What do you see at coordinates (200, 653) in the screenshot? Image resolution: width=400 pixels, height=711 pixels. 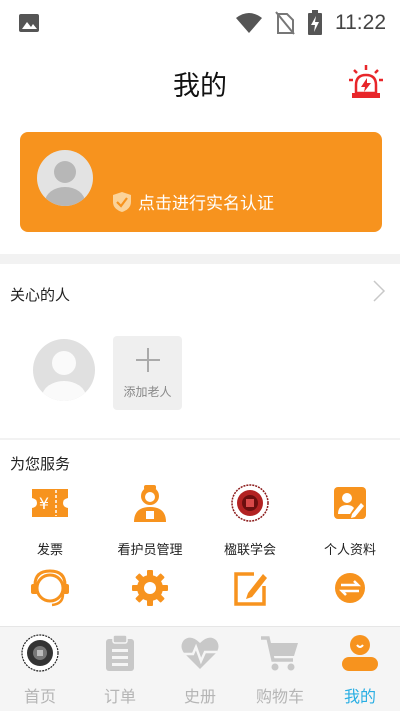 I see `heart-pulse-icon` at bounding box center [200, 653].